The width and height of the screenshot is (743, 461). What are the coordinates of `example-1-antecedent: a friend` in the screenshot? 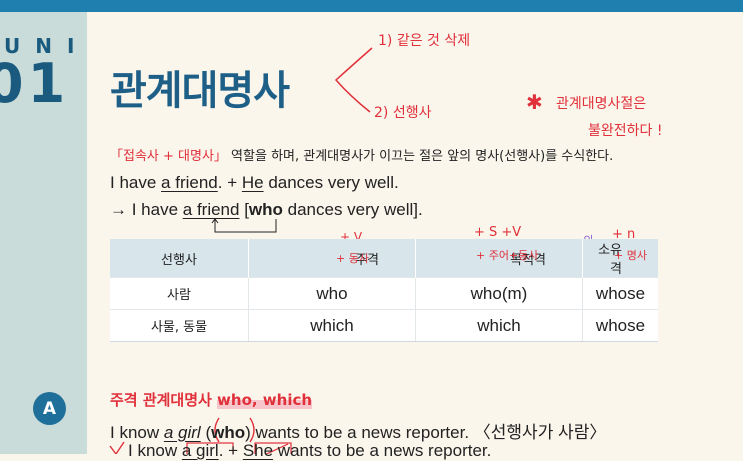 It's located at (189, 182).